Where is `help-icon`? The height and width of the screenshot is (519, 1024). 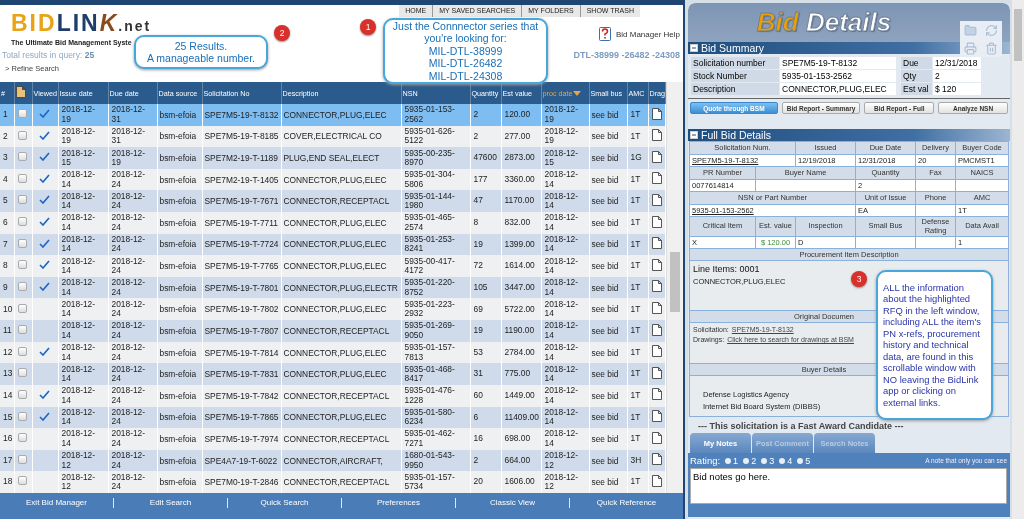
help-icon is located at coordinates (604, 34).